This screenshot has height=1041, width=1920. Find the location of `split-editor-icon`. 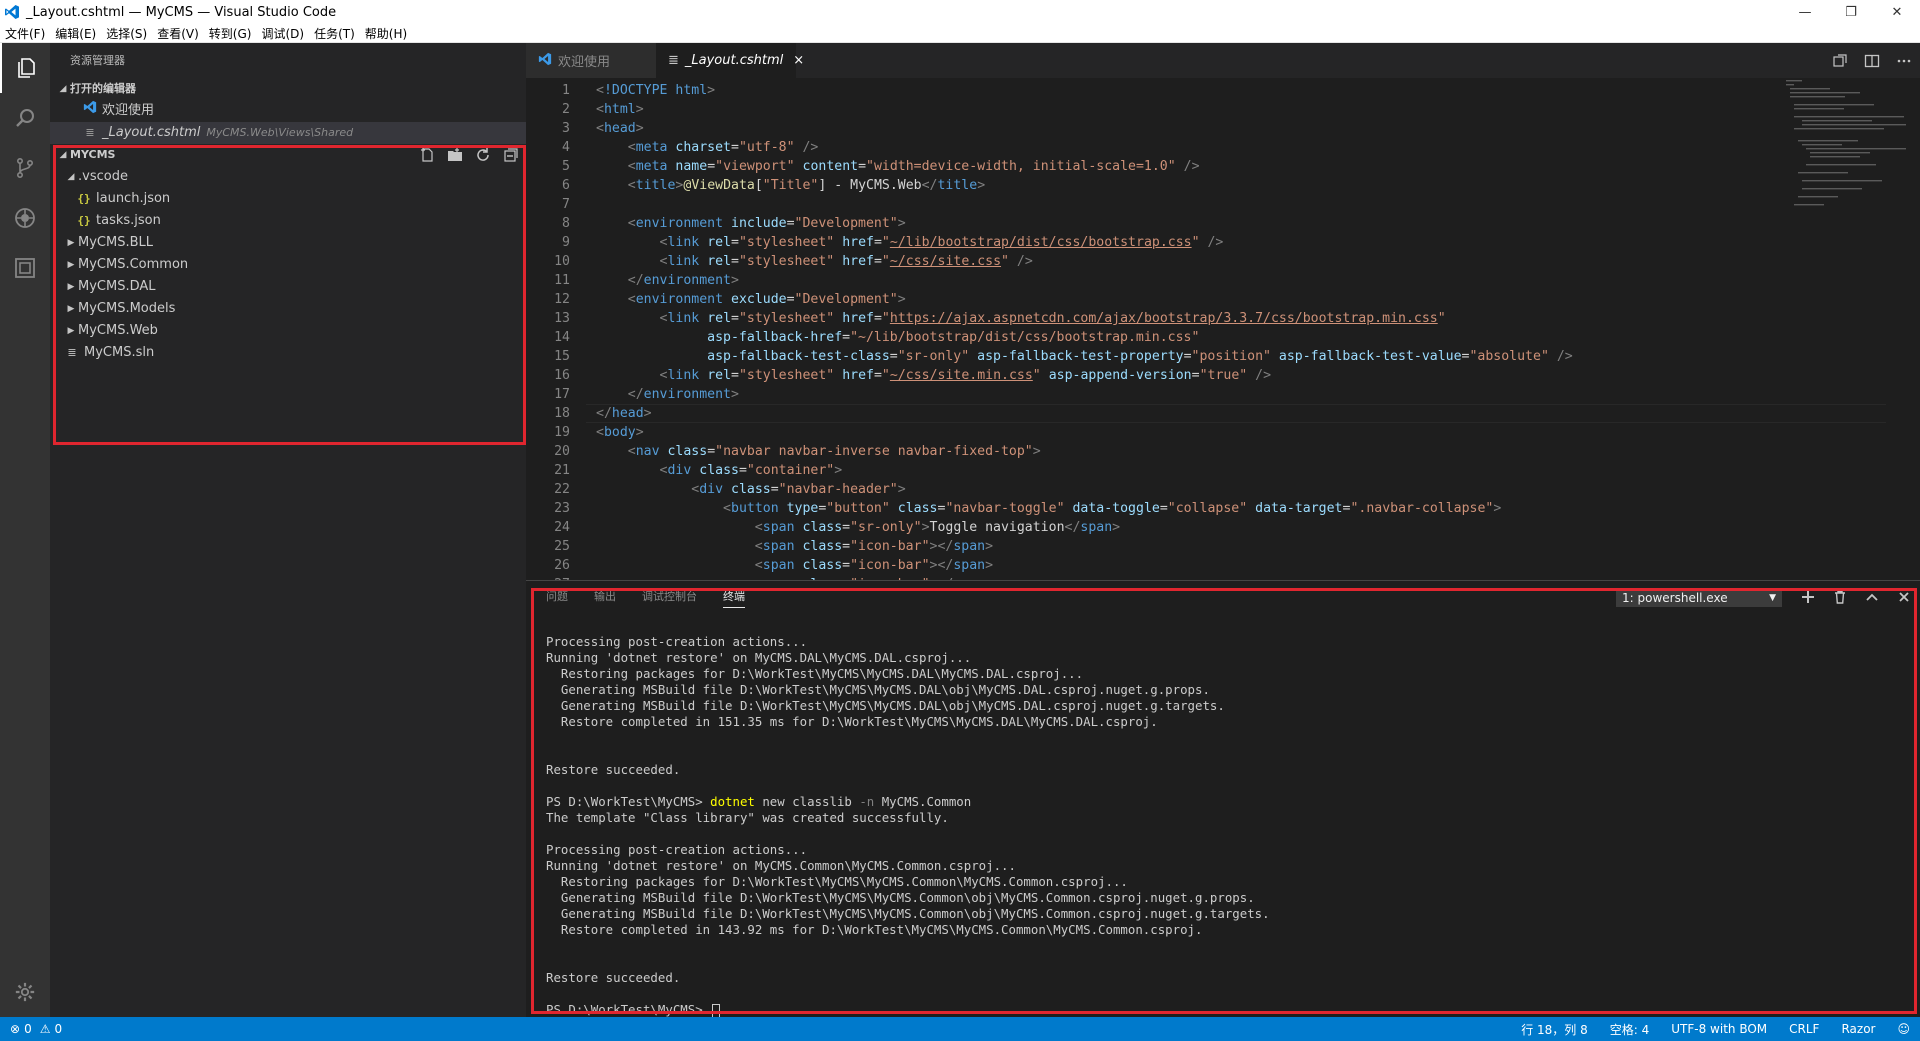

split-editor-icon is located at coordinates (1872, 60).